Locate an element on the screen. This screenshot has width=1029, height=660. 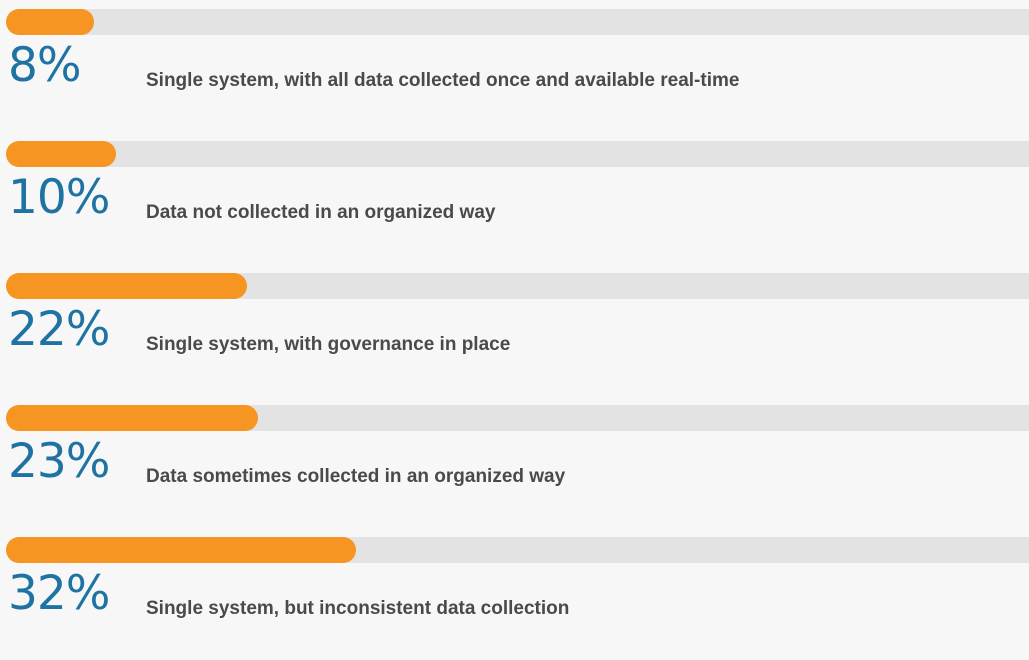
category-label: Data not collected in an organized way is located at coordinates (321, 212).